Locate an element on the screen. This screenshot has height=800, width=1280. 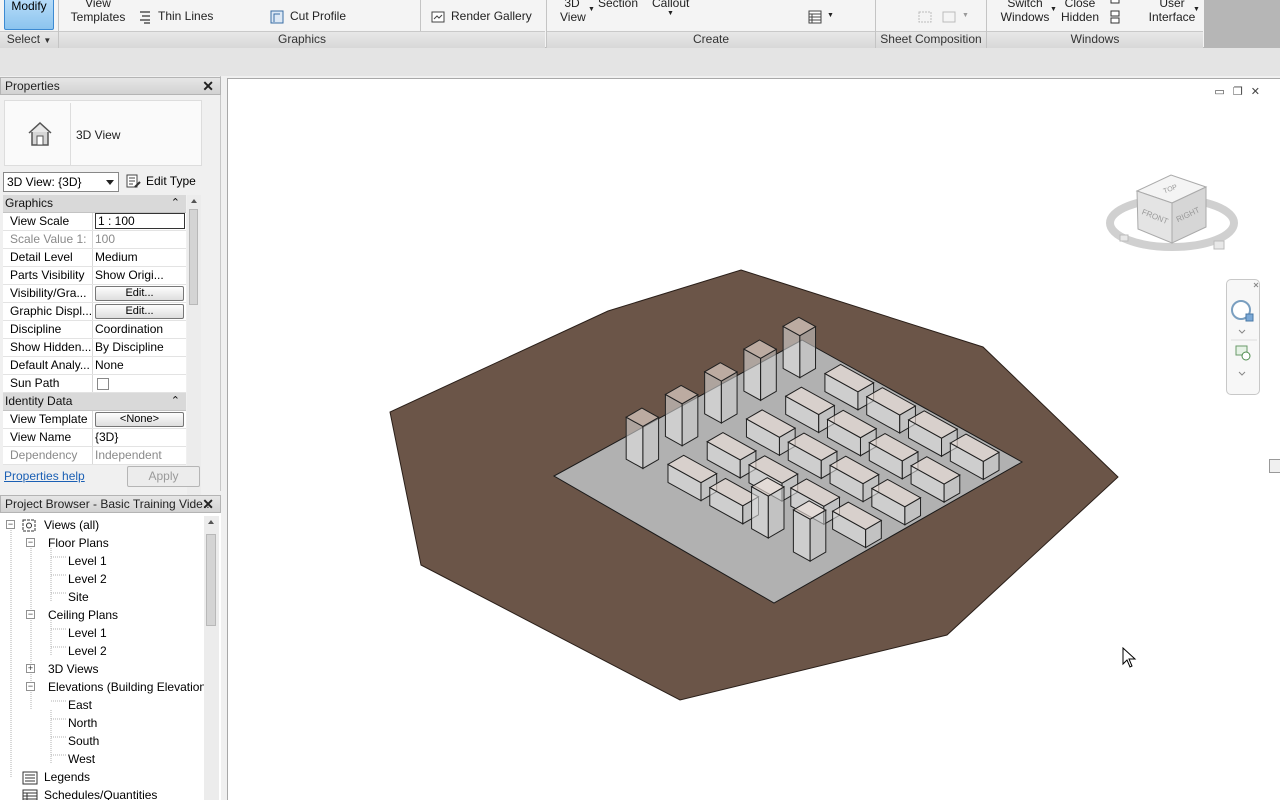
viewport-scroll-thumb is located at coordinates (1274, 466).